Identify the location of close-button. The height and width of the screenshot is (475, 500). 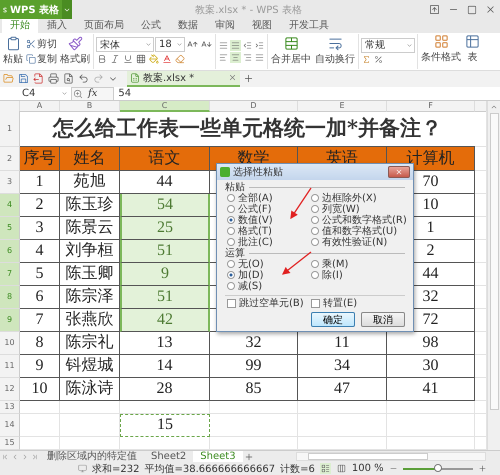
(399, 172).